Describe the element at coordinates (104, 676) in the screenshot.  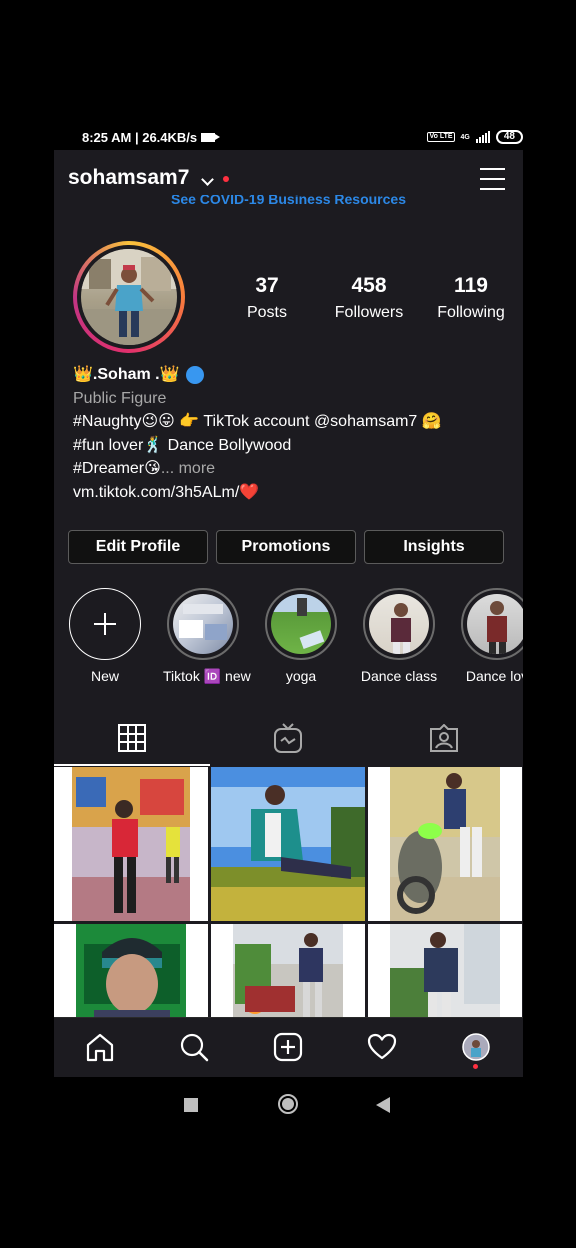
I see `highlight-label: New` at that location.